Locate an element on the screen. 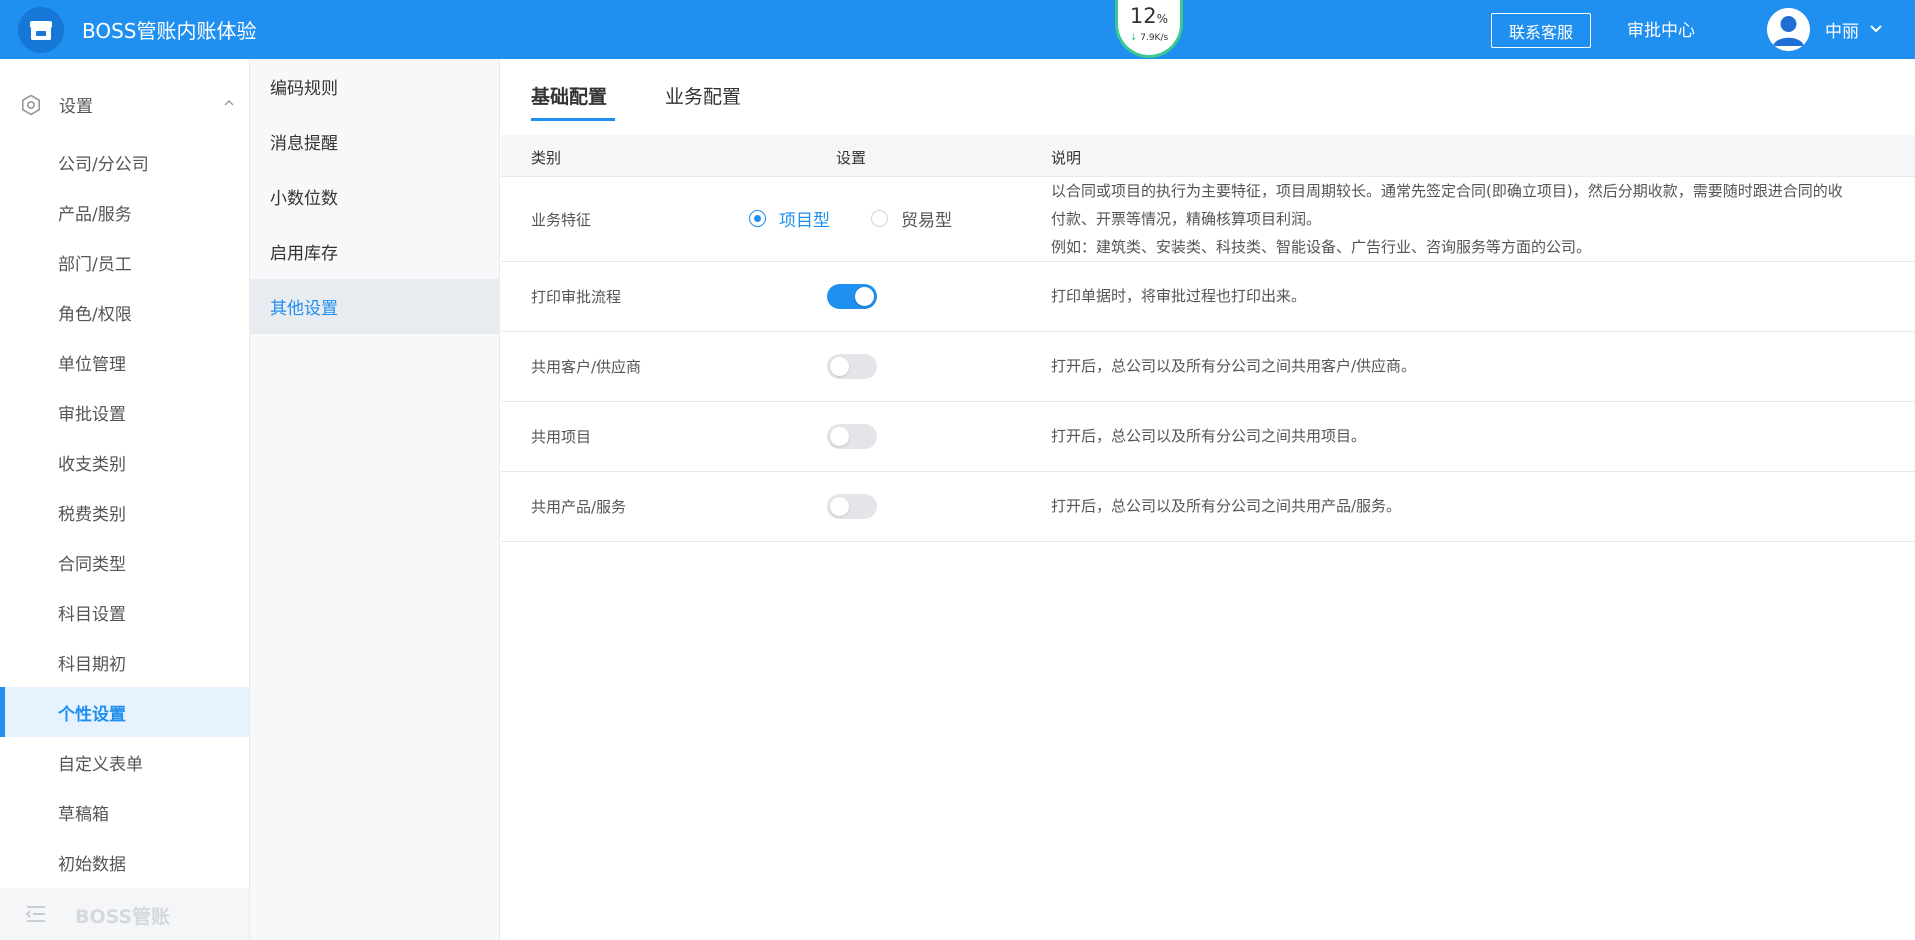  radio-trade-type: 贸易型 is located at coordinates (911, 218).